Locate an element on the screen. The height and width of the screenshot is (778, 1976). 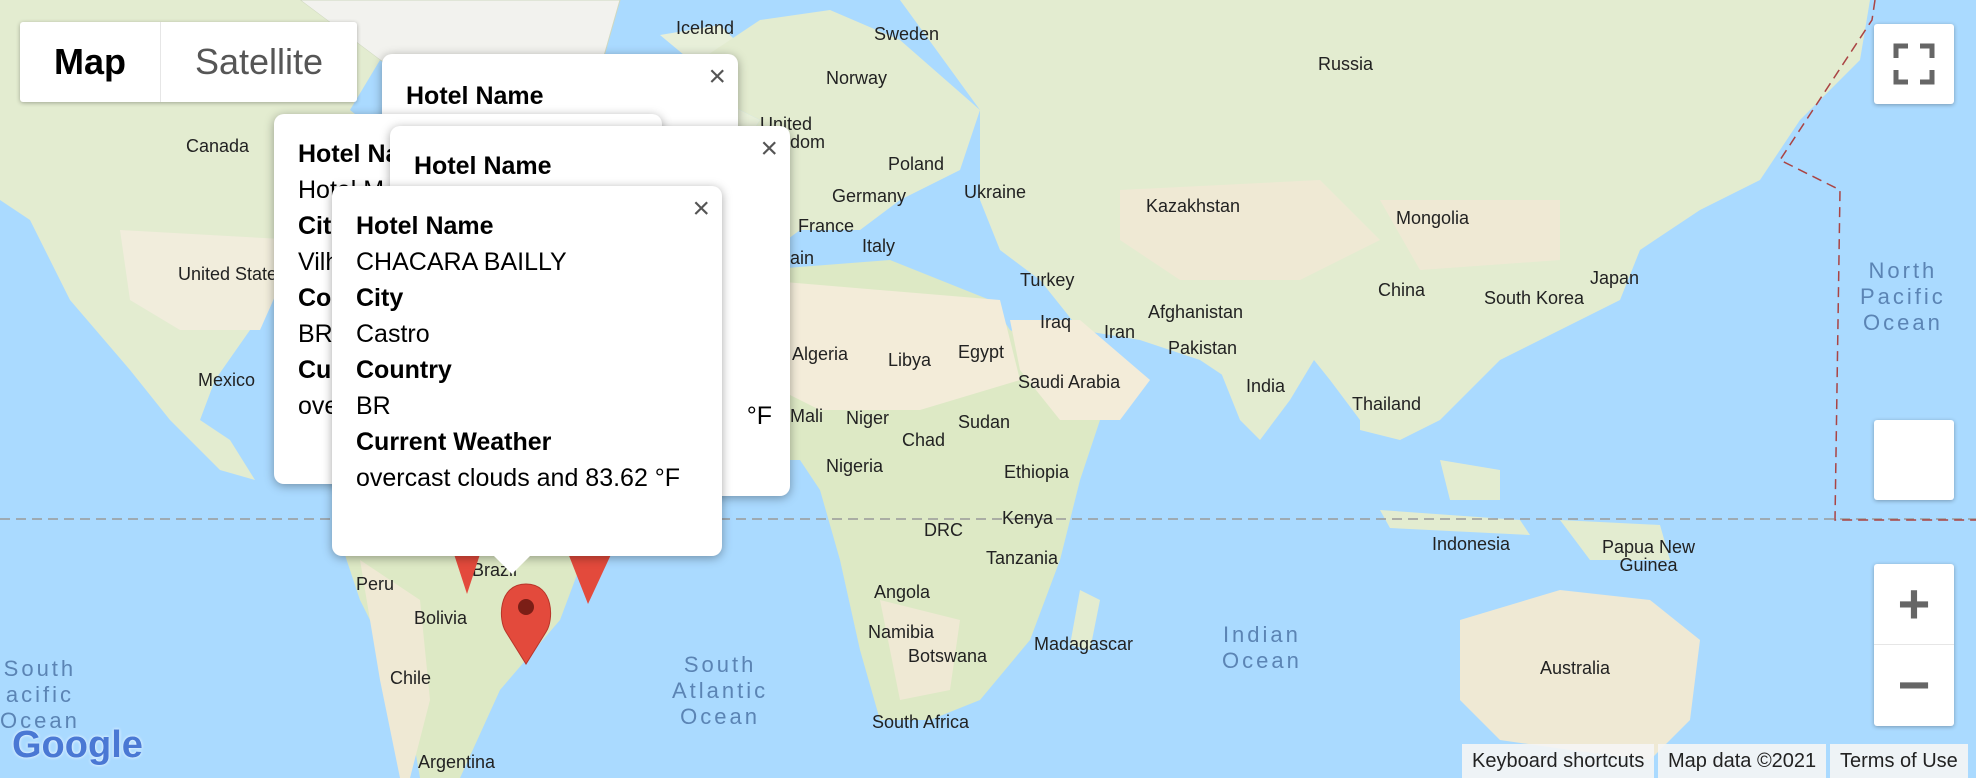
fullscreen-button is located at coordinates (1914, 64).